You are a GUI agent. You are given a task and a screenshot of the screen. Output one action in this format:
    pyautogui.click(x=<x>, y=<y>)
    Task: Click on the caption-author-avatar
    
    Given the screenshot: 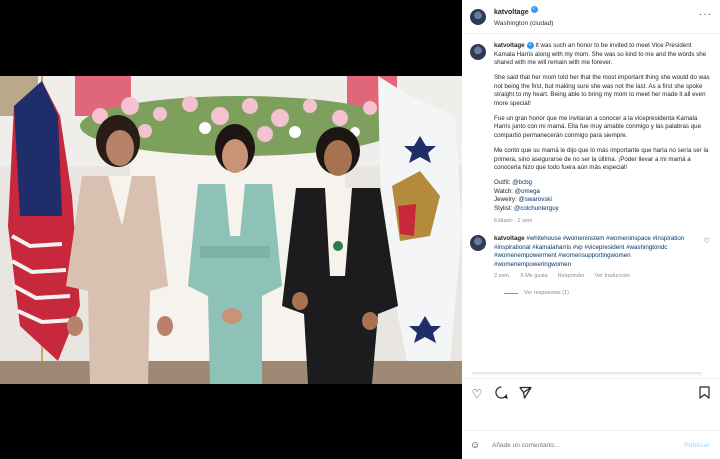 What is the action you would take?
    pyautogui.click(x=478, y=52)
    